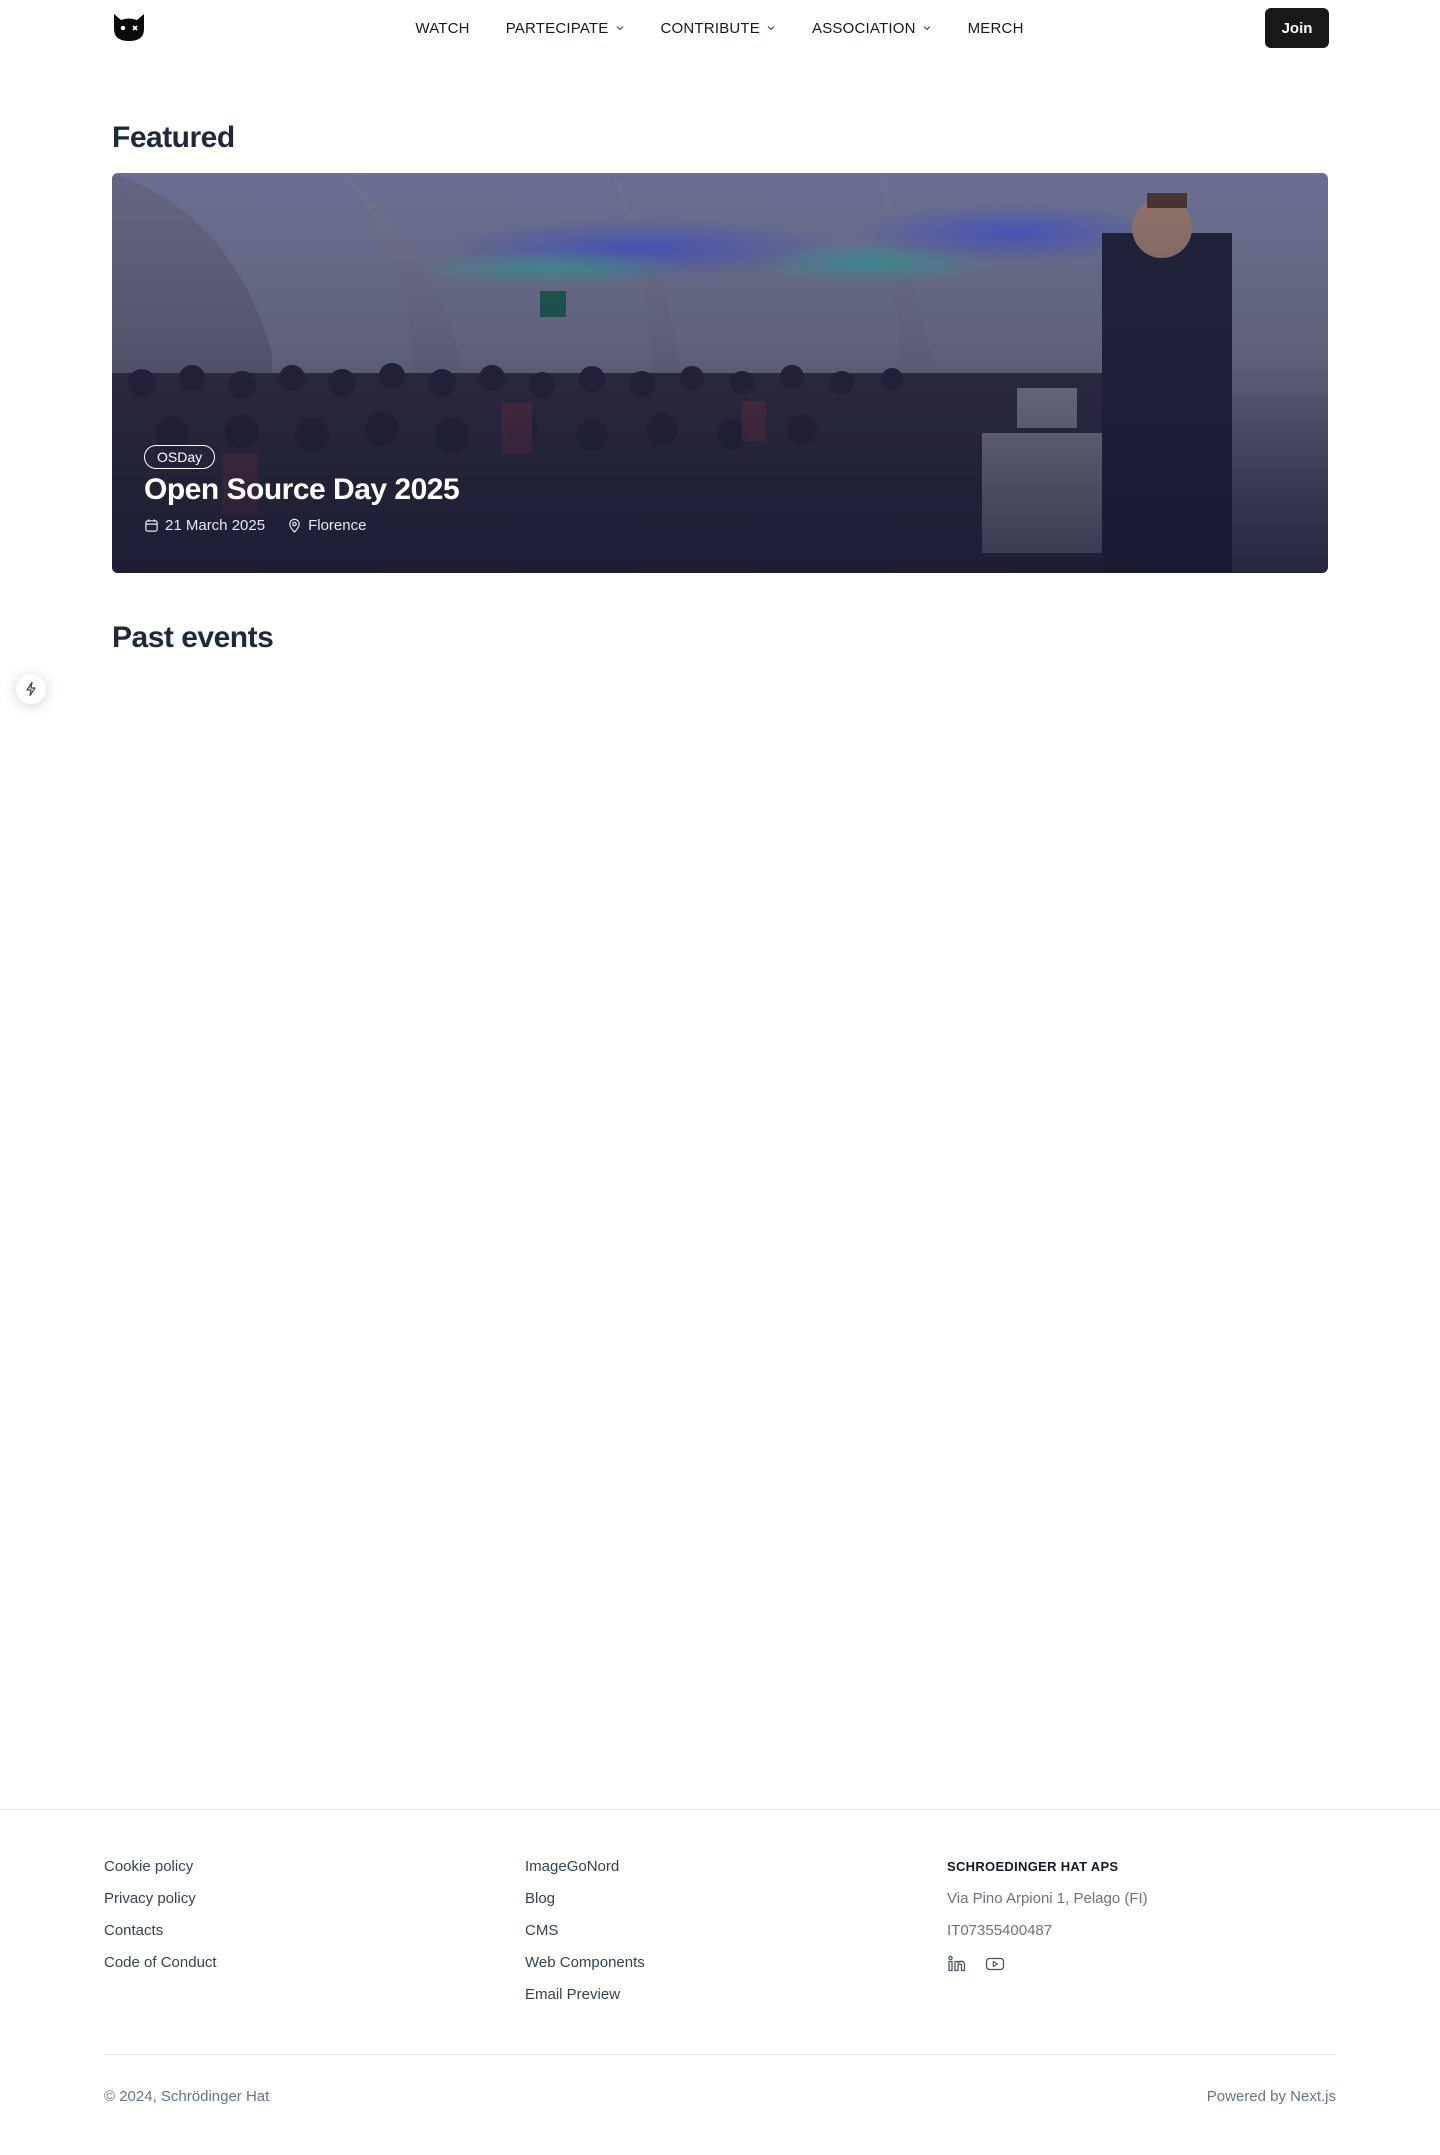 Image resolution: width=1440 pixels, height=2155 pixels. Describe the element at coordinates (180, 457) in the screenshot. I see `event-tag: OSDay` at that location.